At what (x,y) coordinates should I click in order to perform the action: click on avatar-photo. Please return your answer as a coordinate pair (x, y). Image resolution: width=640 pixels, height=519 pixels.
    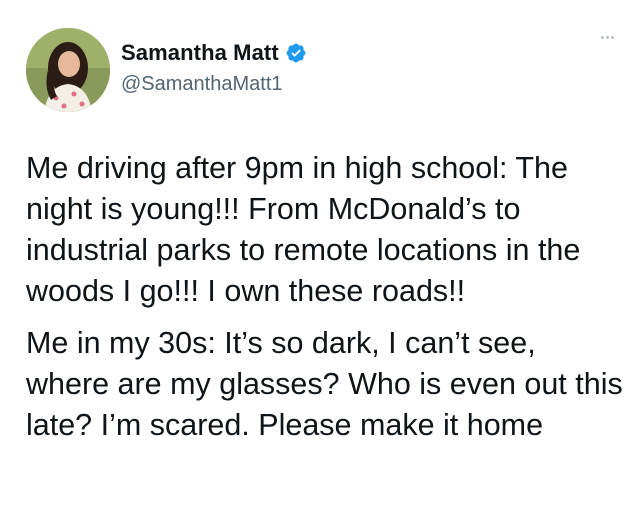
    Looking at the image, I should click on (68, 70).